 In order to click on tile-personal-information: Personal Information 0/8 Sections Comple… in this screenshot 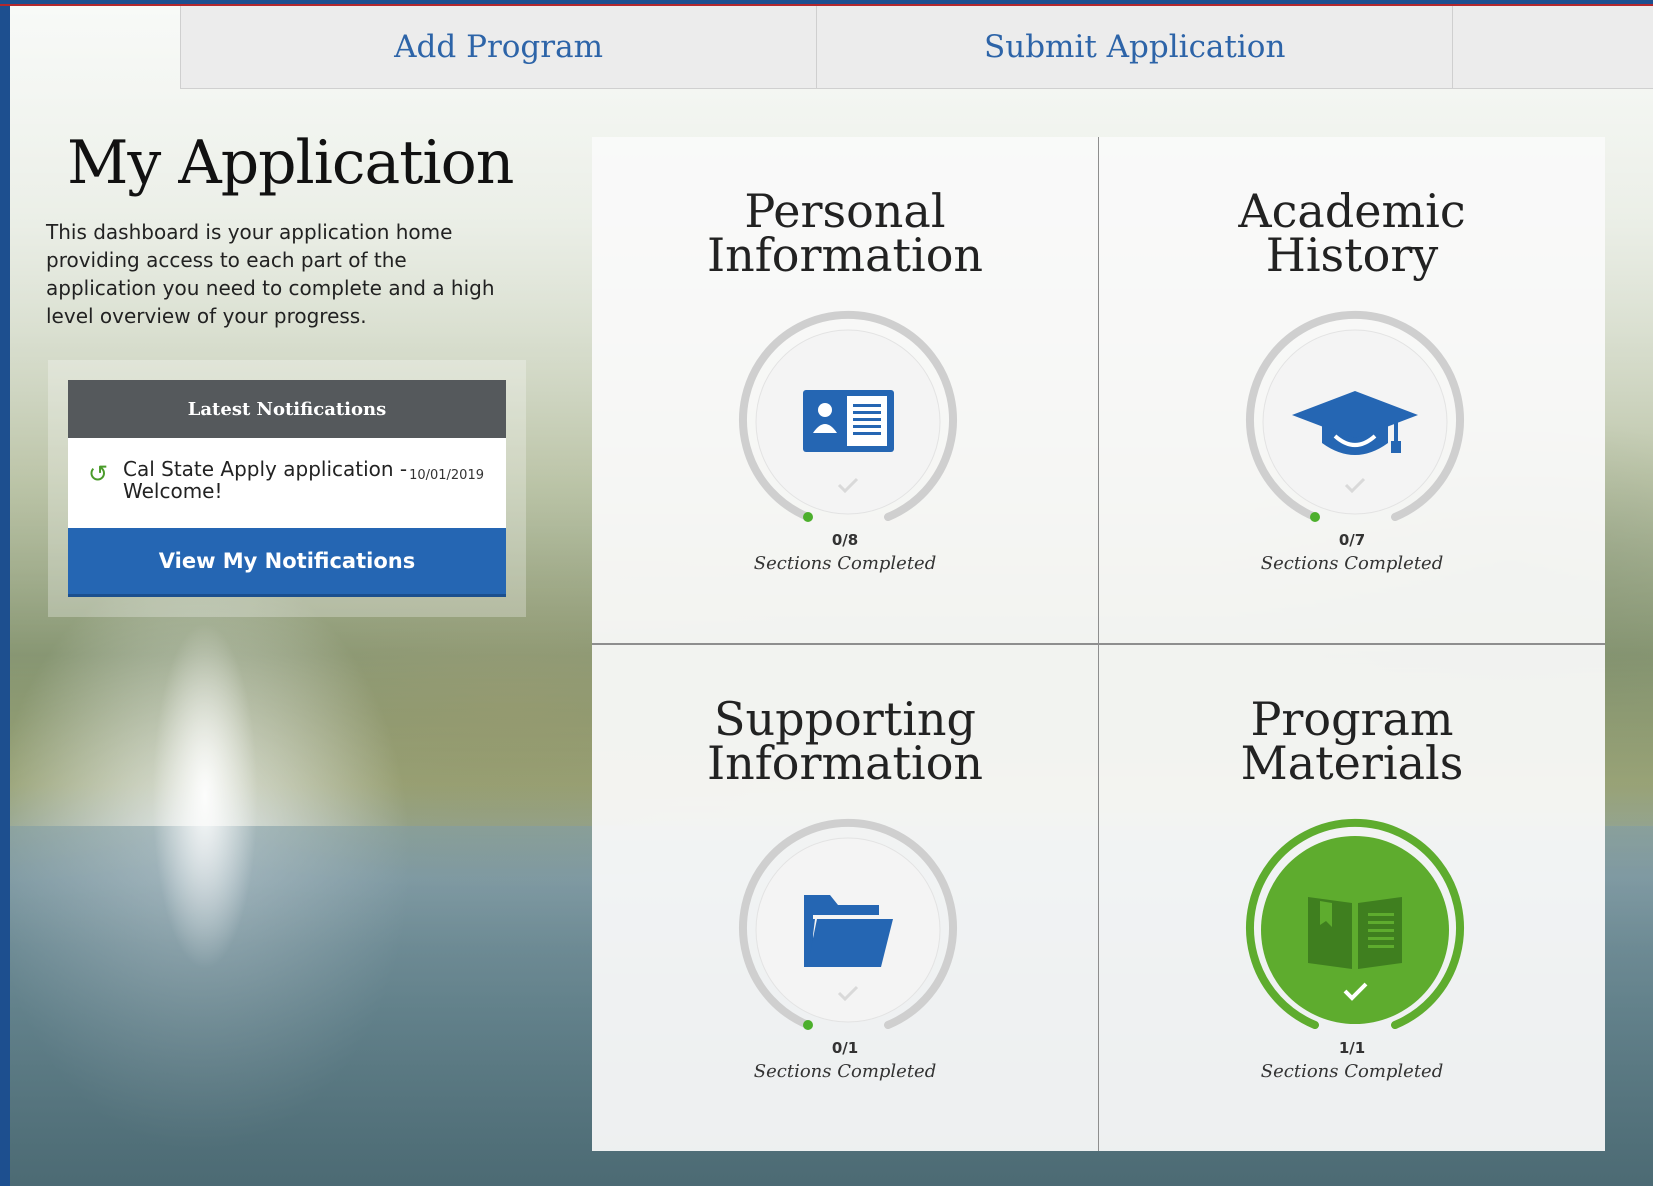, I will do `click(845, 391)`.